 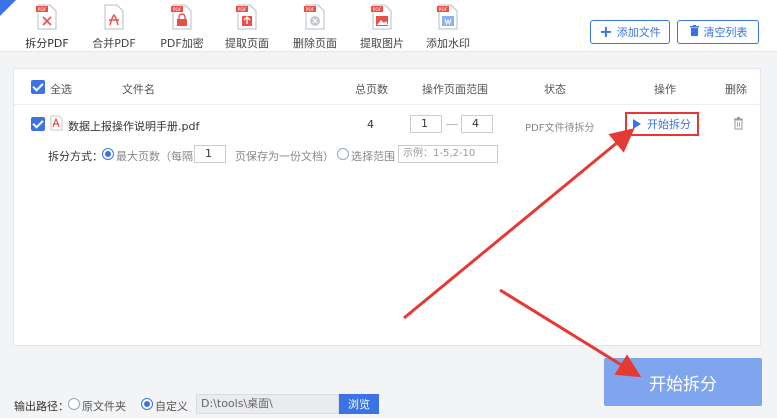 I want to click on range-from-input: 1, so click(x=426, y=124).